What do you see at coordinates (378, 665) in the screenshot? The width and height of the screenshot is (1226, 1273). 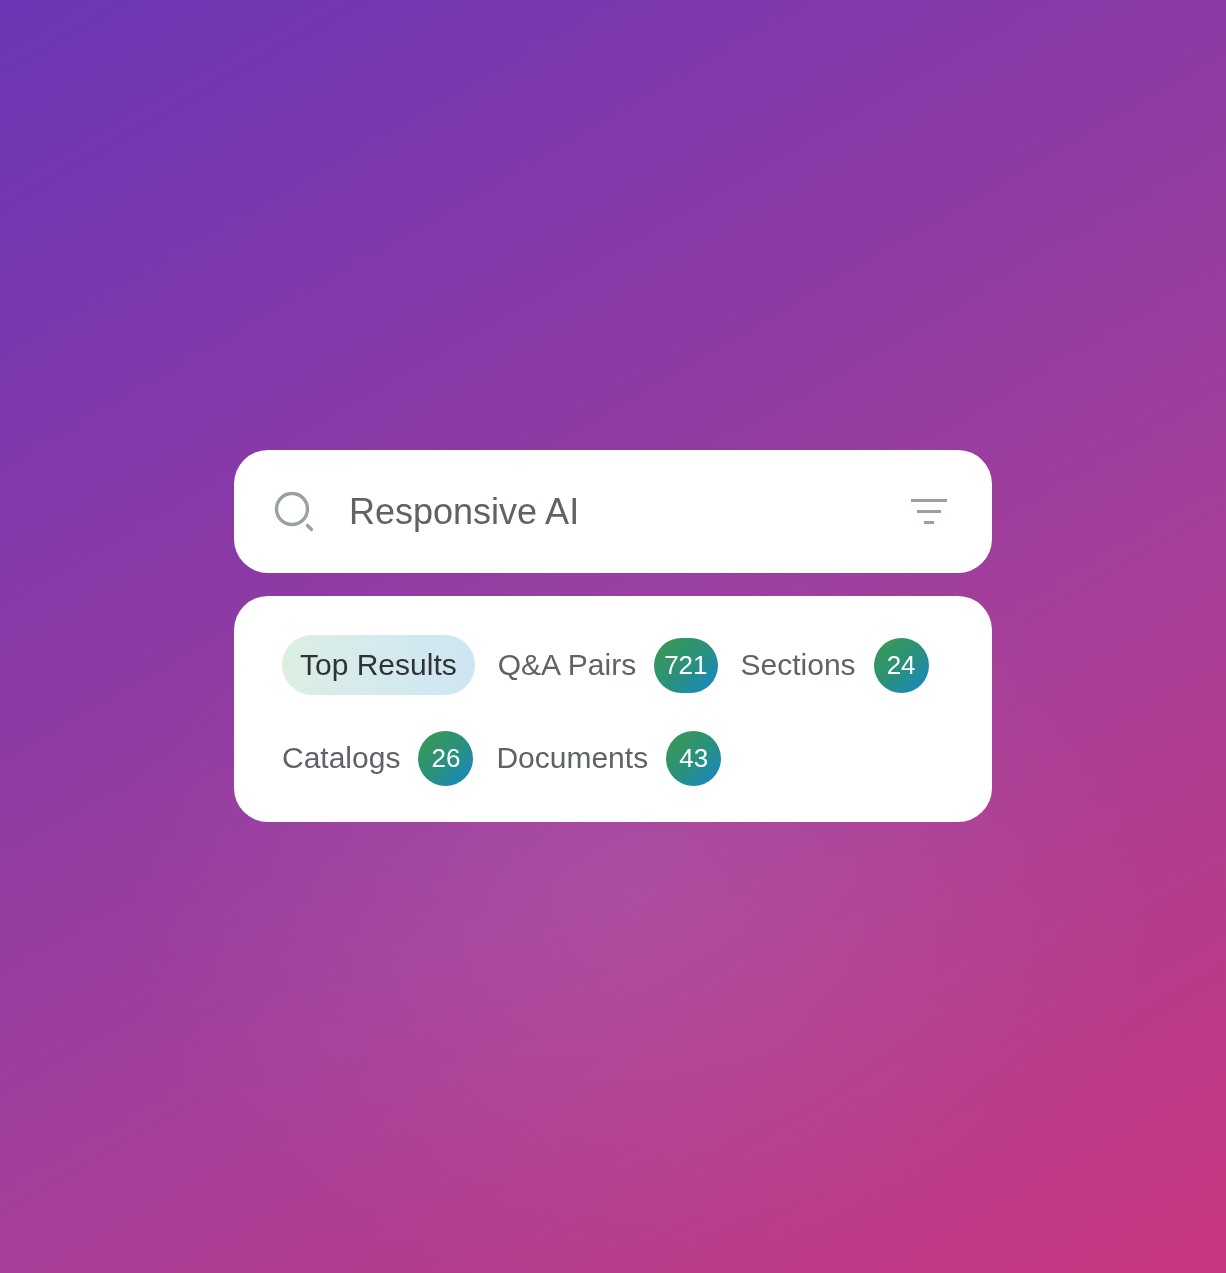 I see `tab: Top Results` at bounding box center [378, 665].